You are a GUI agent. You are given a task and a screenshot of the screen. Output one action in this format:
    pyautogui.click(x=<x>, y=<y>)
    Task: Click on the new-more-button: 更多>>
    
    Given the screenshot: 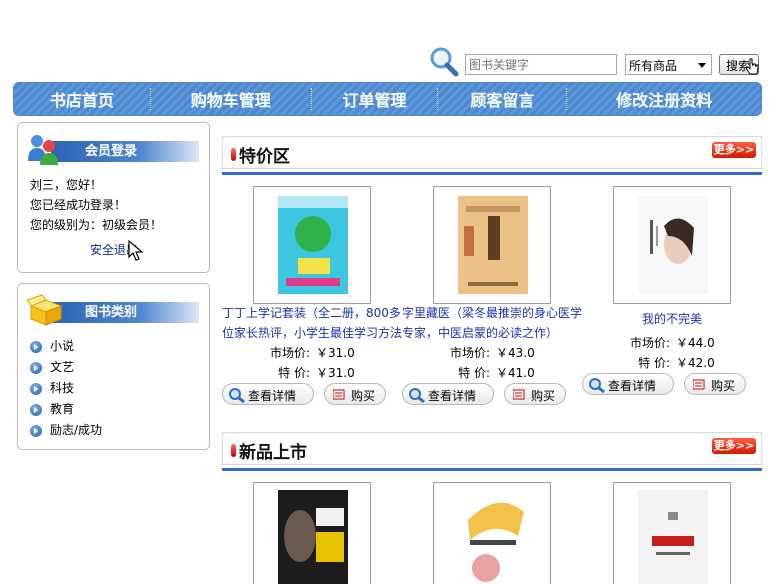 What is the action you would take?
    pyautogui.click(x=734, y=446)
    